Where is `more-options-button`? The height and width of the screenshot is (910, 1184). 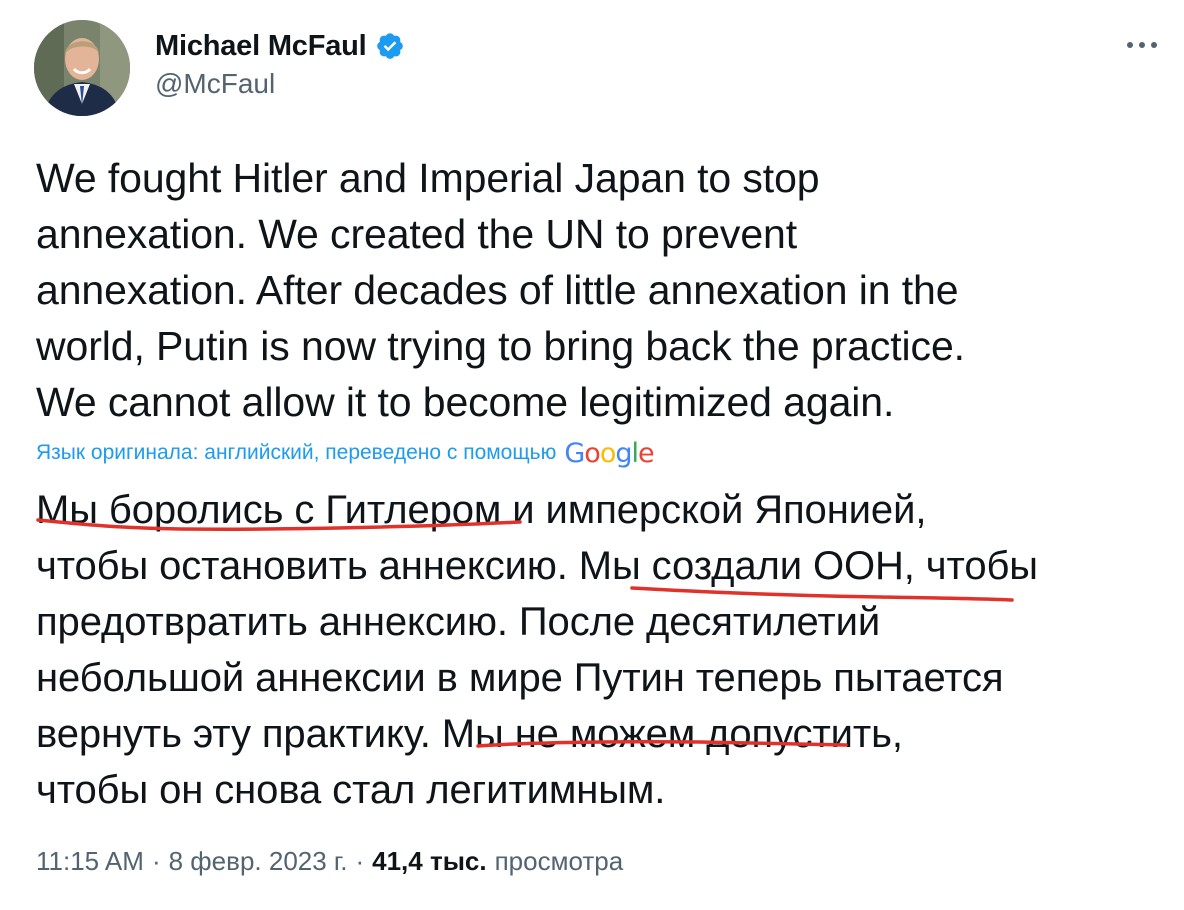
more-options-button is located at coordinates (1142, 45).